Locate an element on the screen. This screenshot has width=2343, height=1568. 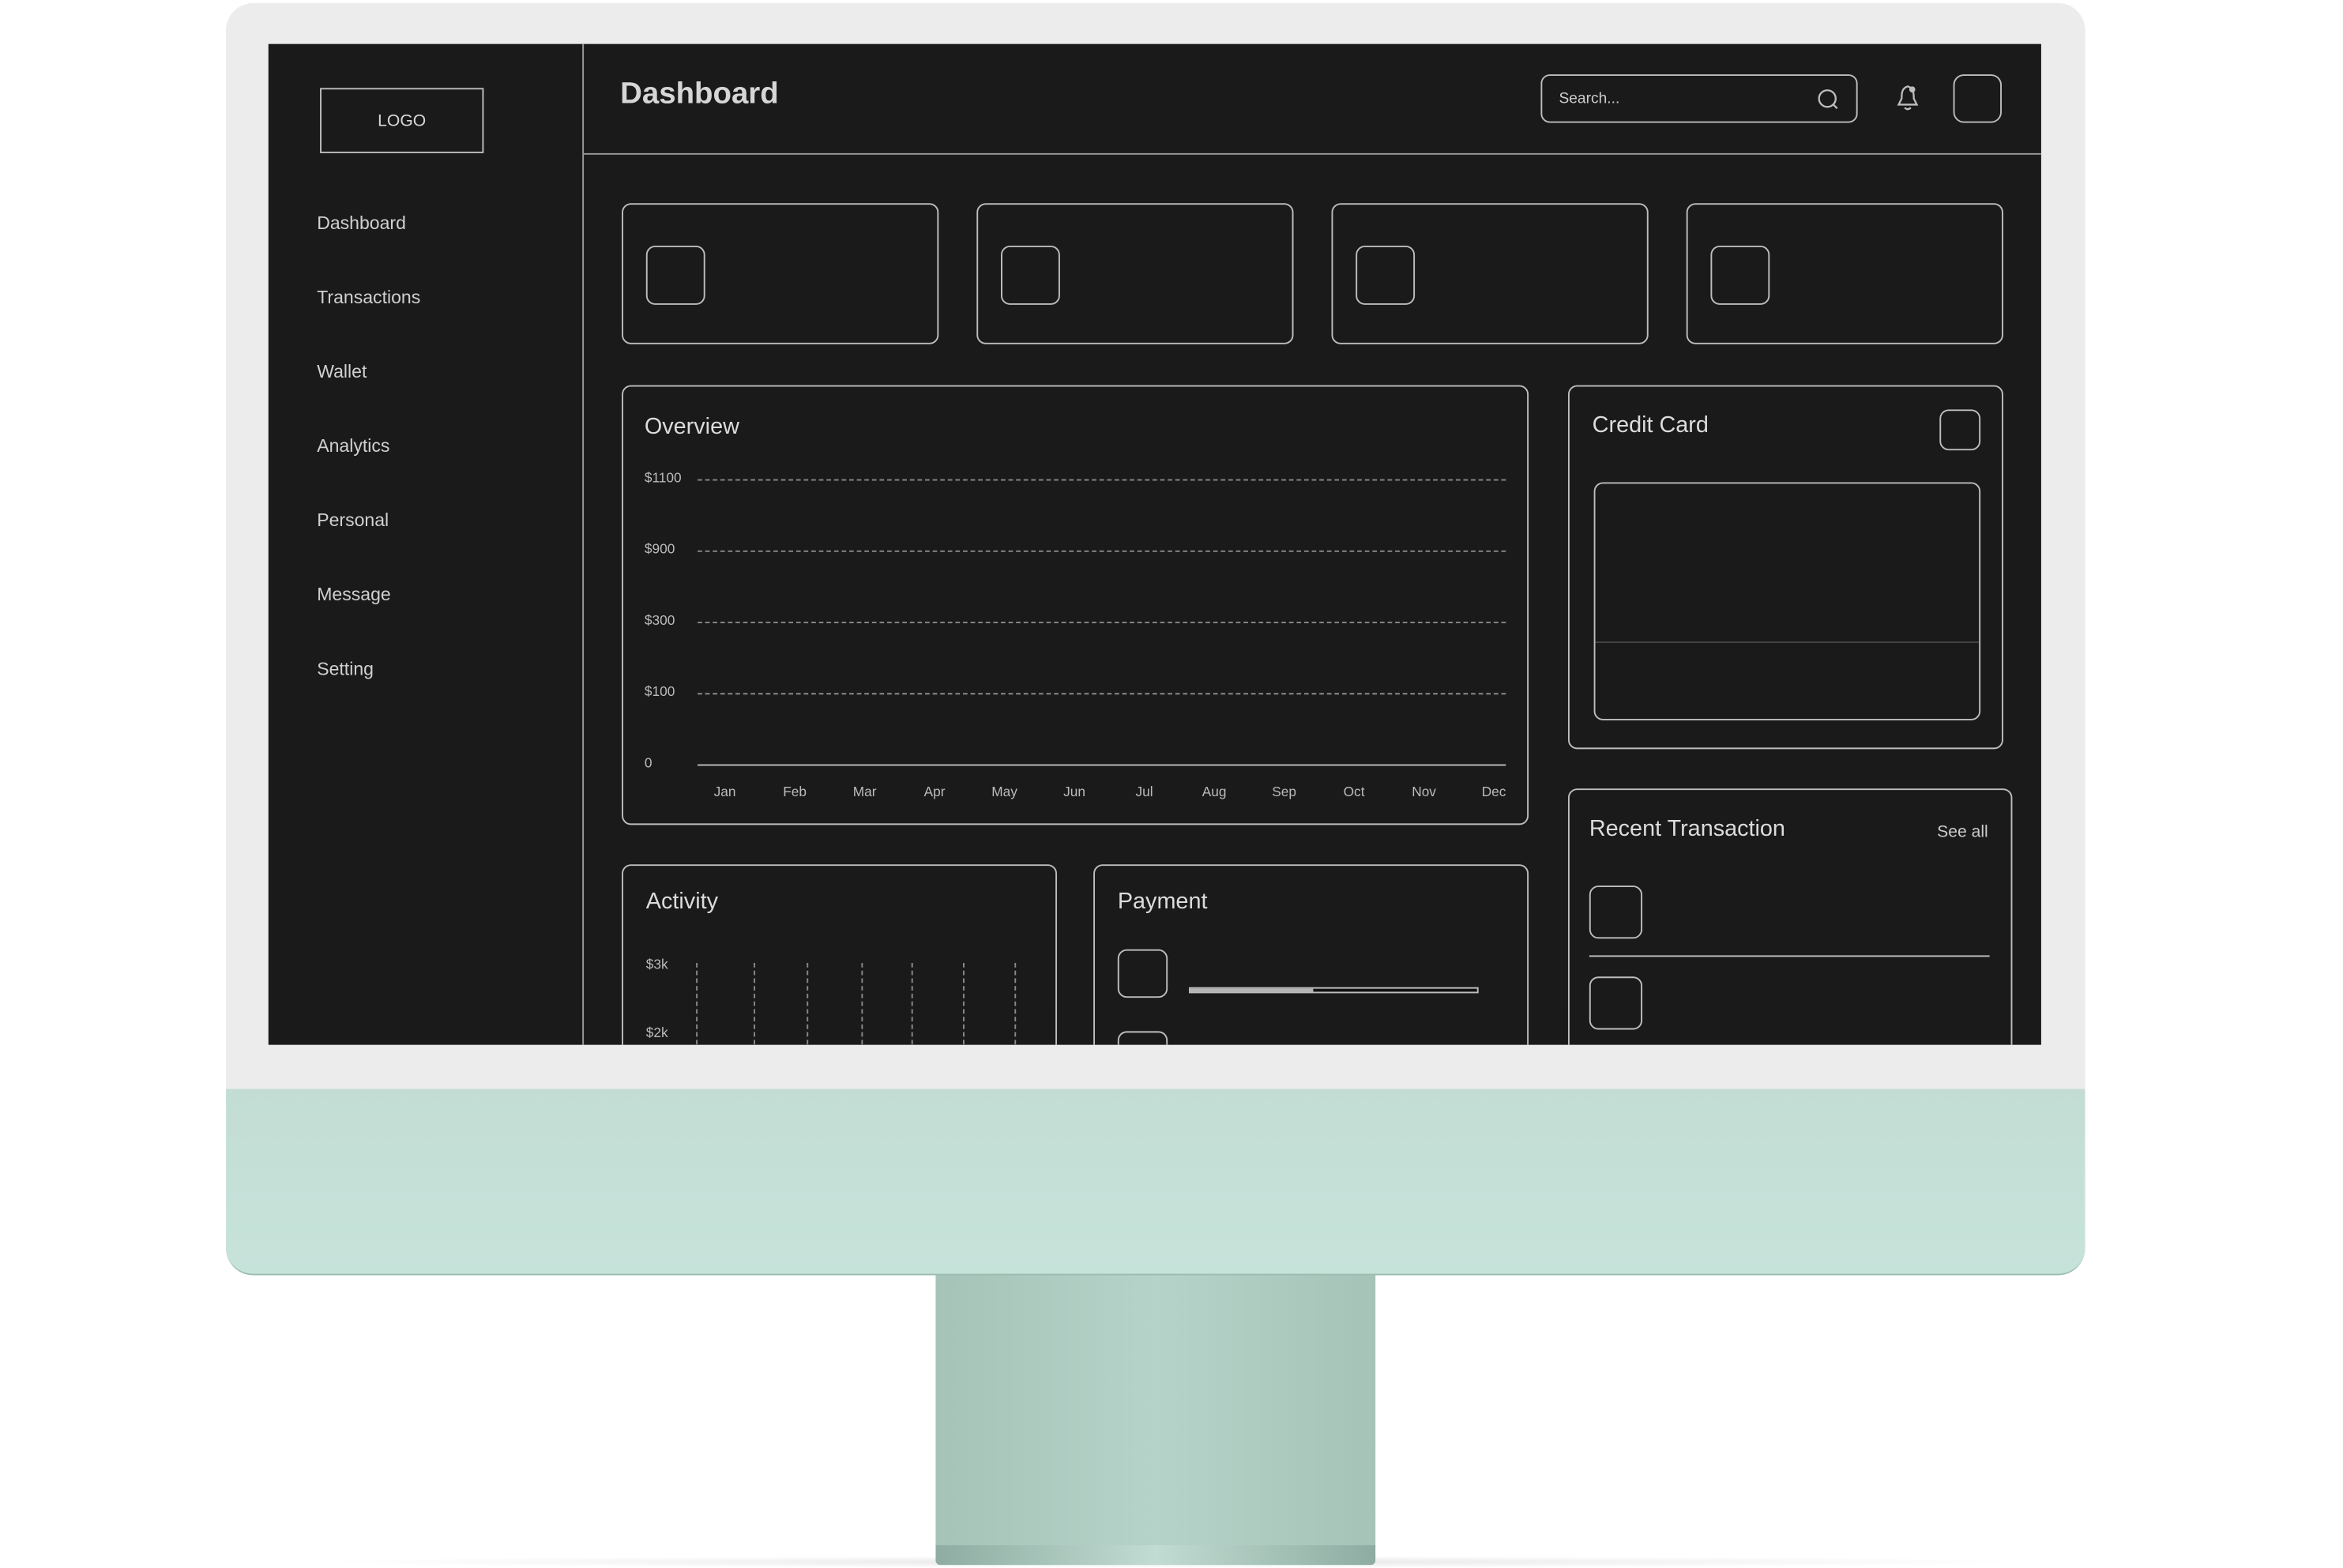
activity-y-tick: $3k is located at coordinates (656, 964).